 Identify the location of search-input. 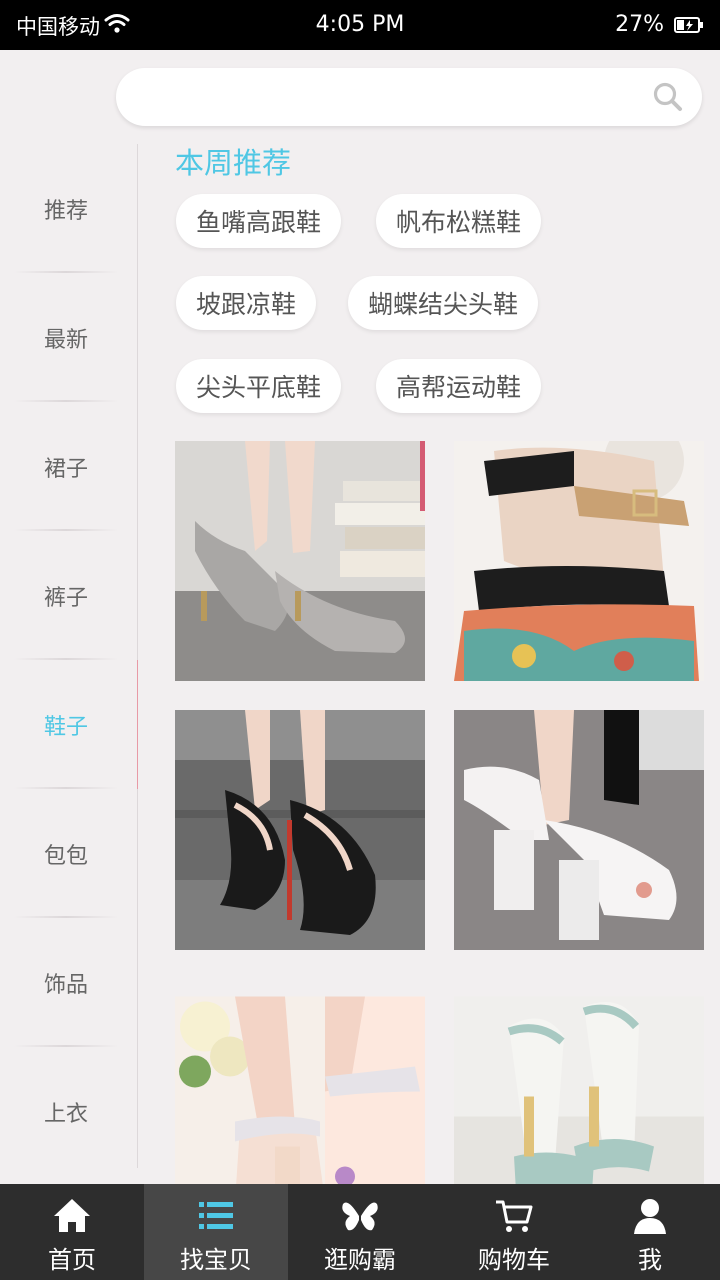
(390, 97).